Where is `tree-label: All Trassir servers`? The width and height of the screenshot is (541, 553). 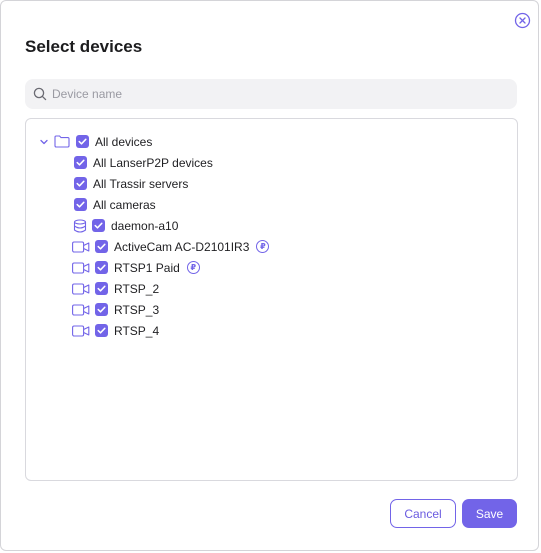
tree-label: All Trassir servers is located at coordinates (141, 183).